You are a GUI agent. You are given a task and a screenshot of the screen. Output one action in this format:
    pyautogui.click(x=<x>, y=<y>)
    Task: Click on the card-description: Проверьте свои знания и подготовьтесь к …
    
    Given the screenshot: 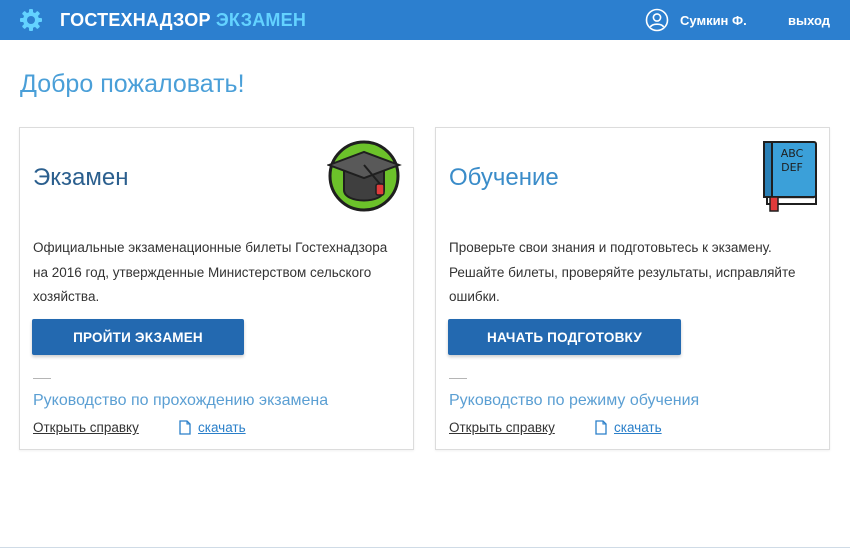 What is the action you would take?
    pyautogui.click(x=622, y=272)
    